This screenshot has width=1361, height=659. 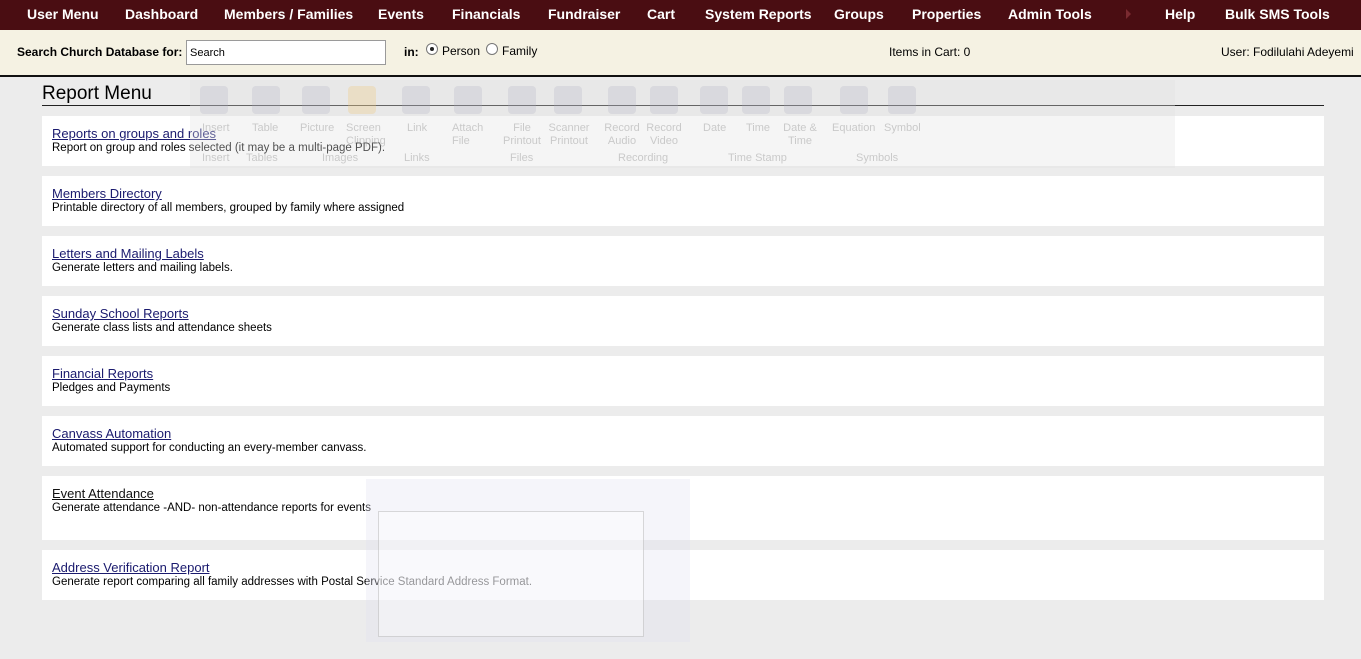 What do you see at coordinates (859, 14) in the screenshot?
I see `nav-groups: Groups` at bounding box center [859, 14].